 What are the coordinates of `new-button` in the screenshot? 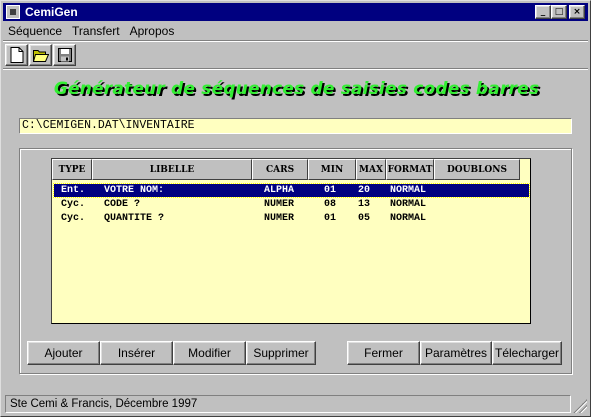 It's located at (16, 55).